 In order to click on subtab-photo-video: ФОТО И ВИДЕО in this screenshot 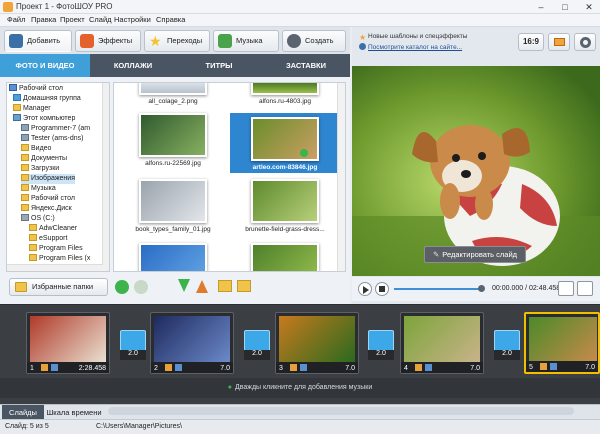, I will do `click(45, 65)`.